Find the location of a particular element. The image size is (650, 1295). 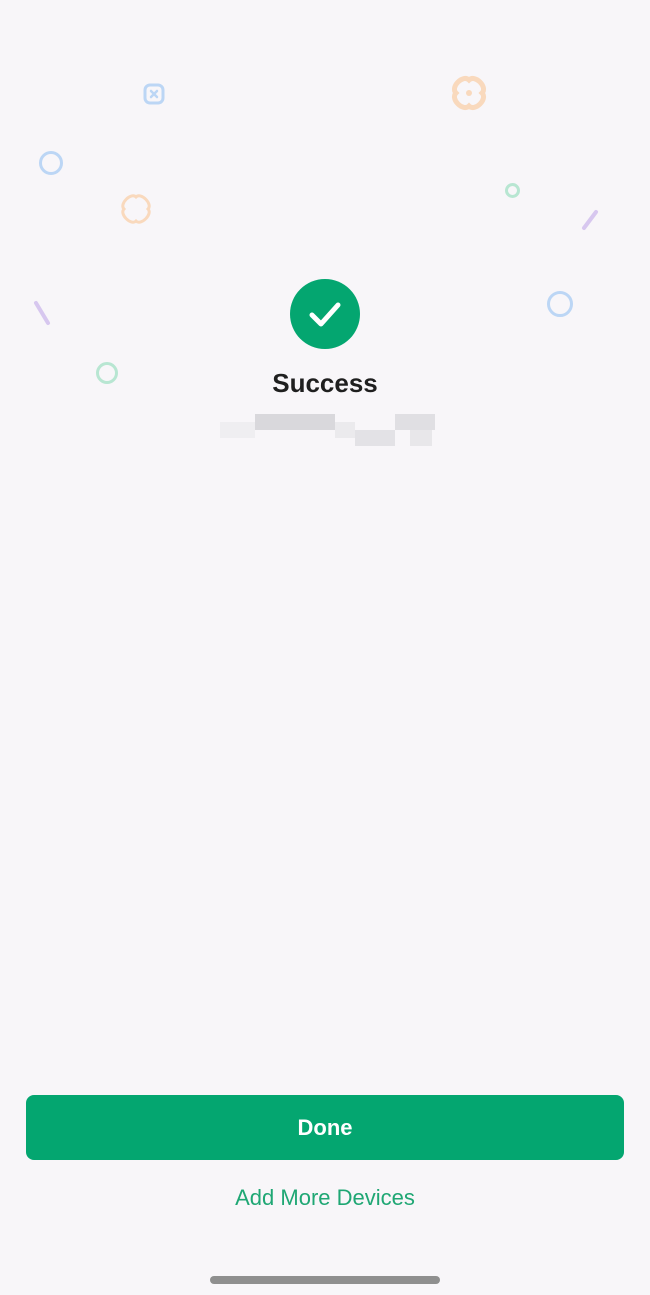

page-title: Success is located at coordinates (325, 383).